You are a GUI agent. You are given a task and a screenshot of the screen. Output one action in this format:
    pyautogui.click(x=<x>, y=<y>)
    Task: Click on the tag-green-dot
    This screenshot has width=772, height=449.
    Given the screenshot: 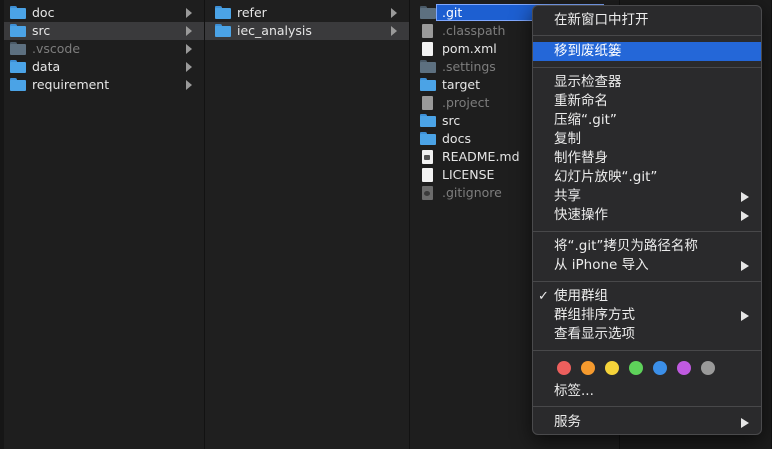 What is the action you would take?
    pyautogui.click(x=636, y=368)
    